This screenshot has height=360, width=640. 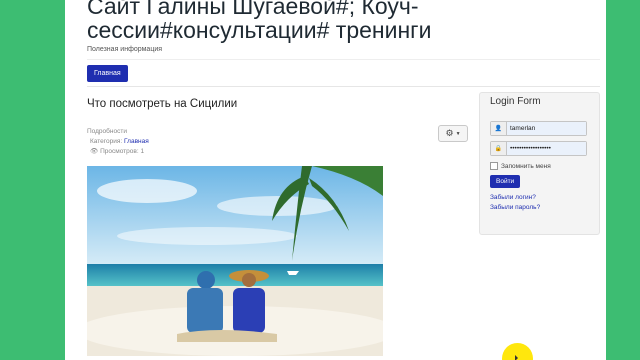 What do you see at coordinates (343, 59) in the screenshot?
I see `header-divider` at bounding box center [343, 59].